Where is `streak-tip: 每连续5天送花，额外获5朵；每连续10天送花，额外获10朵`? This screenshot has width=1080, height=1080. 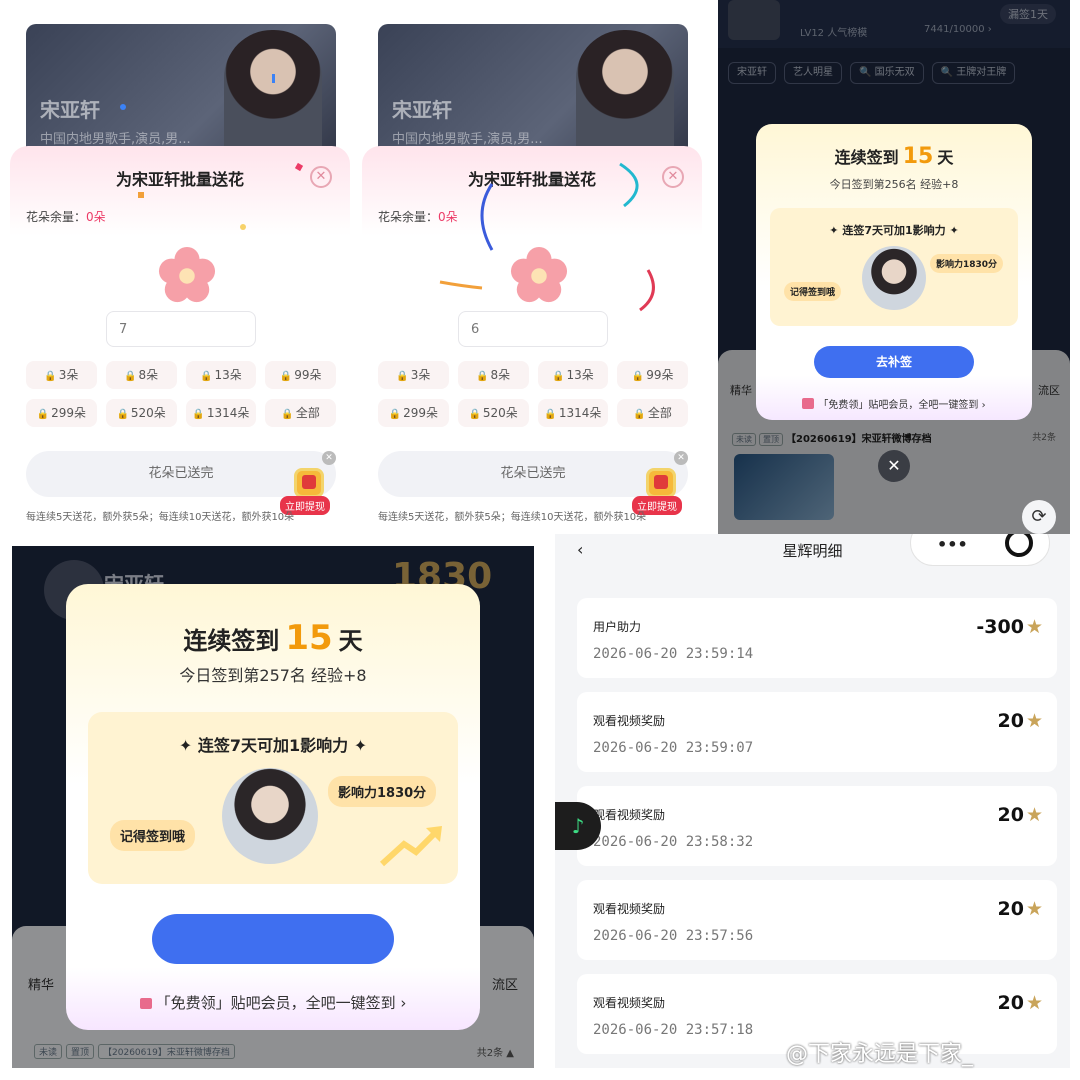
streak-tip: 每连续5天送花，额外获5朵；每连续10天送花，额外获10朵 is located at coordinates (160, 517).